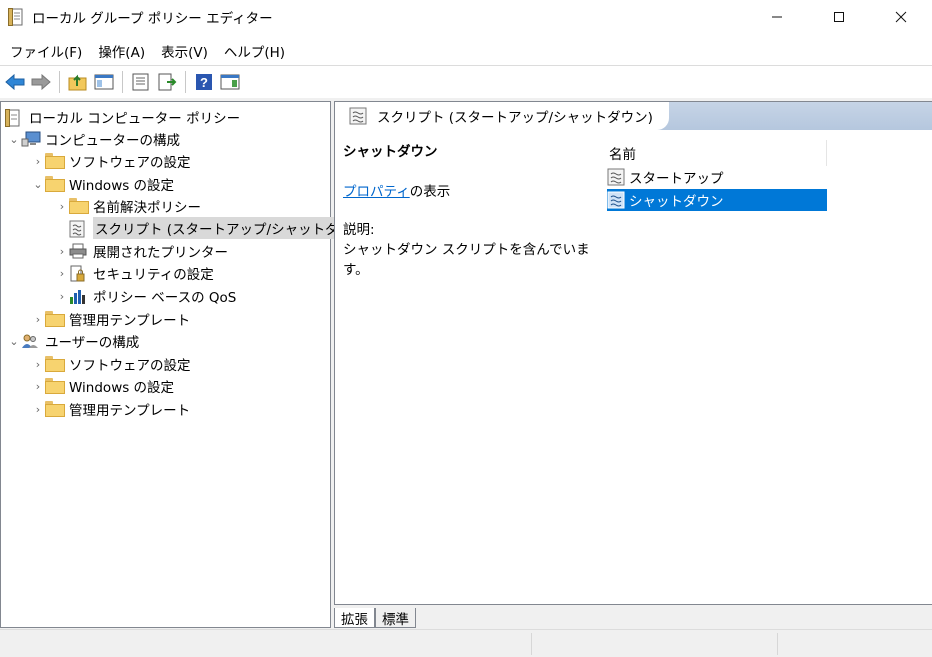 This screenshot has height=657, width=932. Describe the element at coordinates (14, 118) in the screenshot. I see `policy-icon` at that location.